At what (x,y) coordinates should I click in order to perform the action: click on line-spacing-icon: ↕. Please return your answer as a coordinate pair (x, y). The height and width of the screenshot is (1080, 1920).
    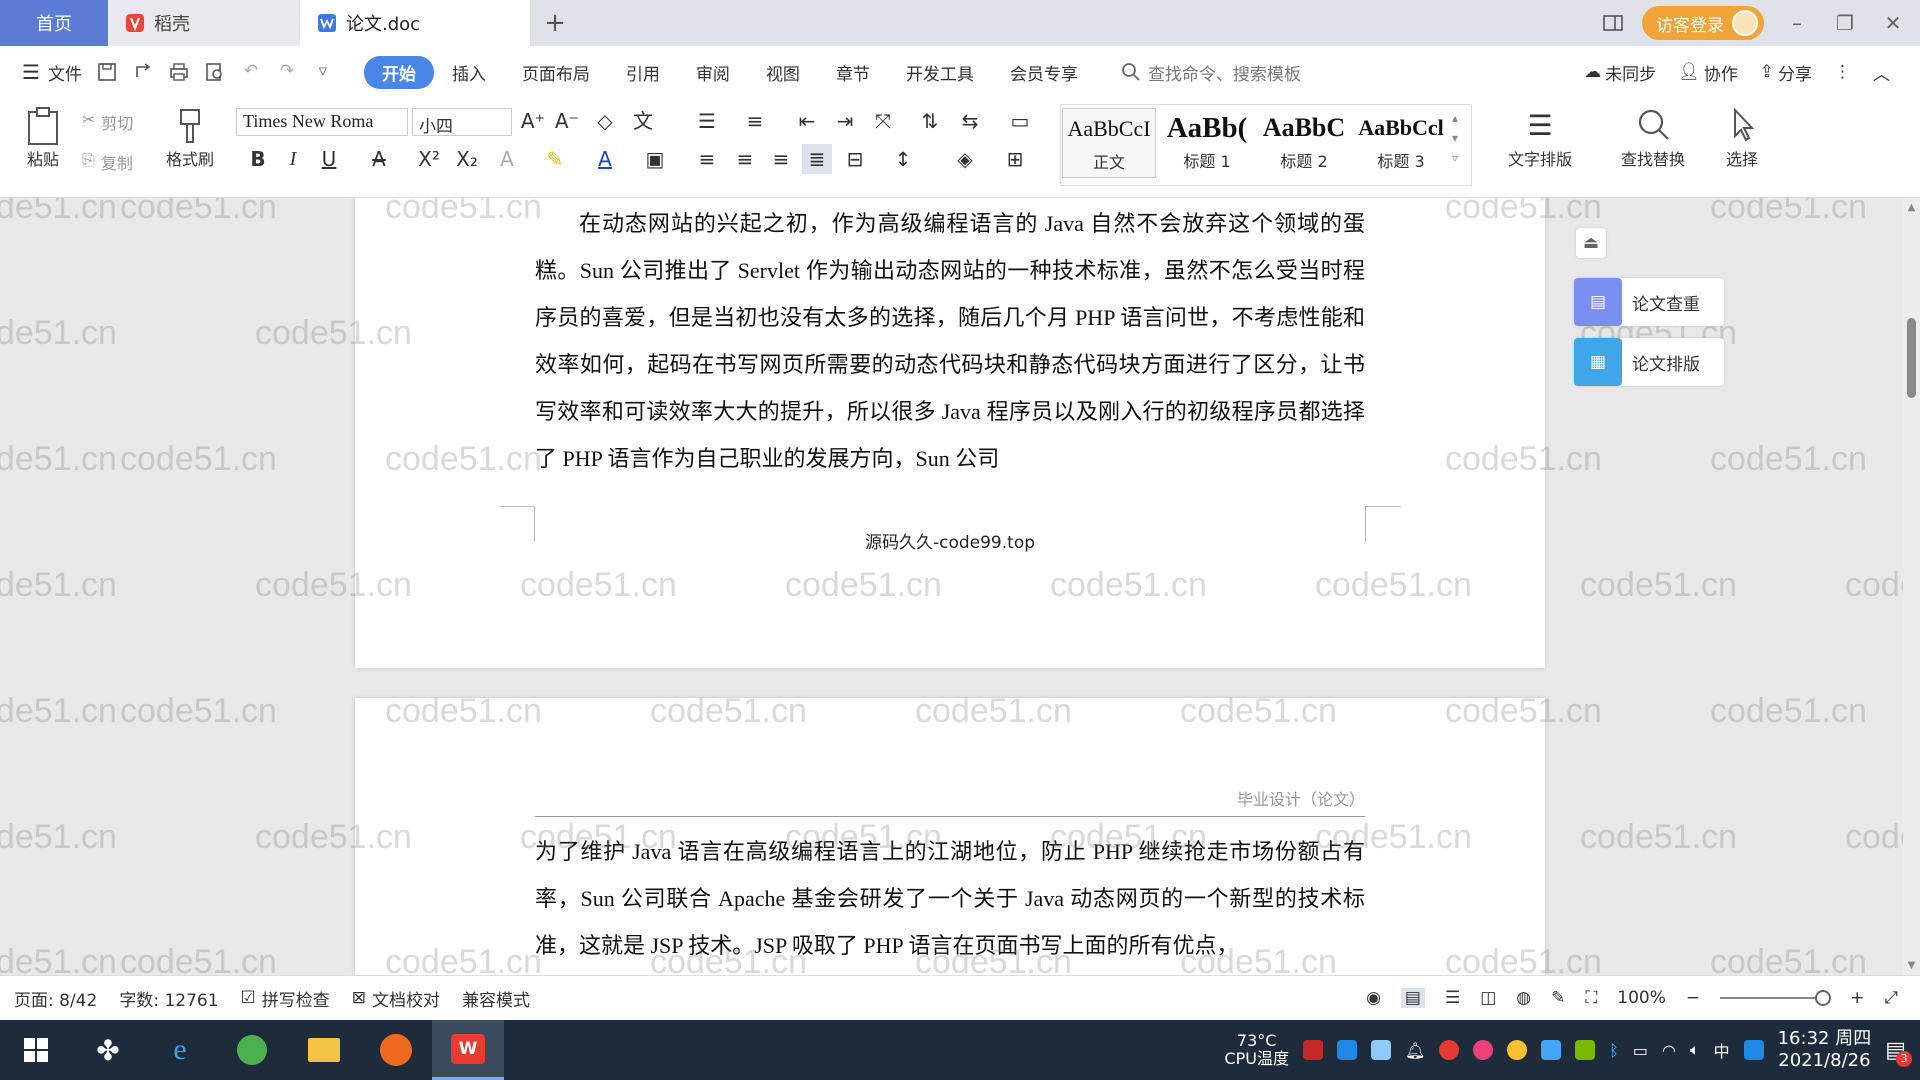
    Looking at the image, I should click on (903, 159).